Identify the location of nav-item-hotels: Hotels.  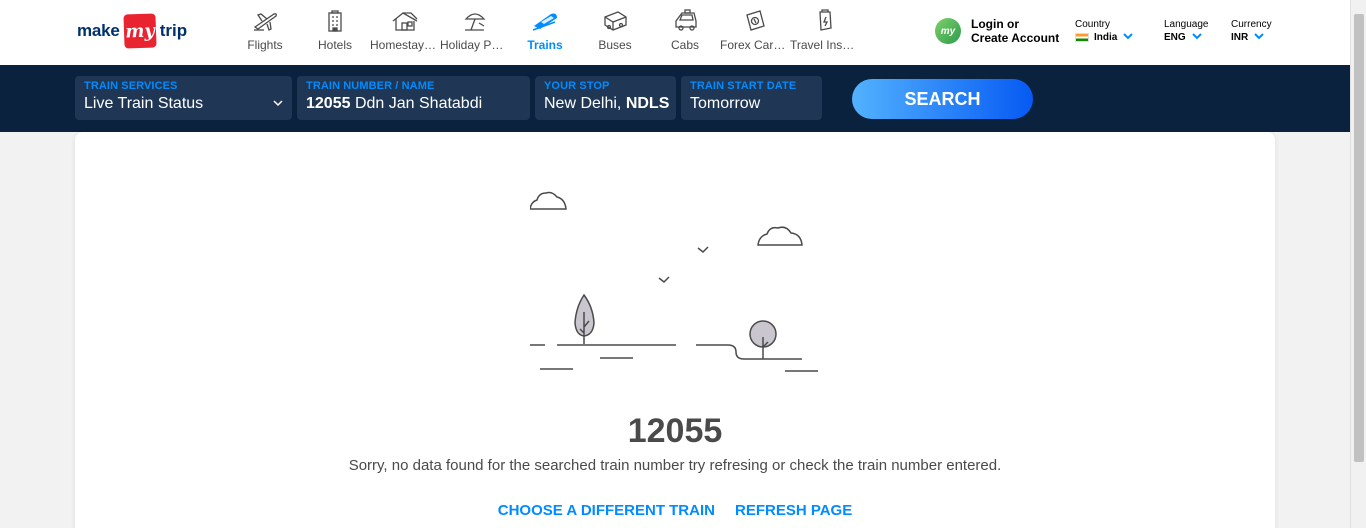
(335, 32).